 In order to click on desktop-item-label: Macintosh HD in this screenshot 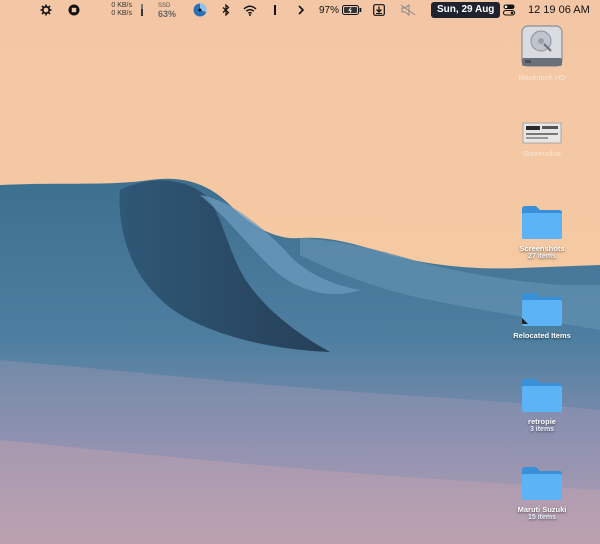, I will do `click(542, 77)`.